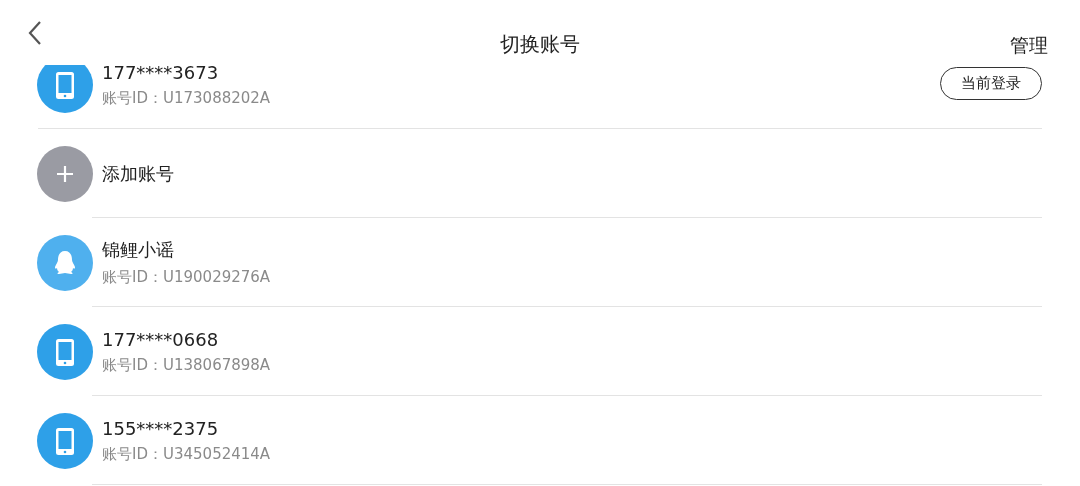 The height and width of the screenshot is (486, 1080). I want to click on account-name: 177****3673, so click(161, 72).